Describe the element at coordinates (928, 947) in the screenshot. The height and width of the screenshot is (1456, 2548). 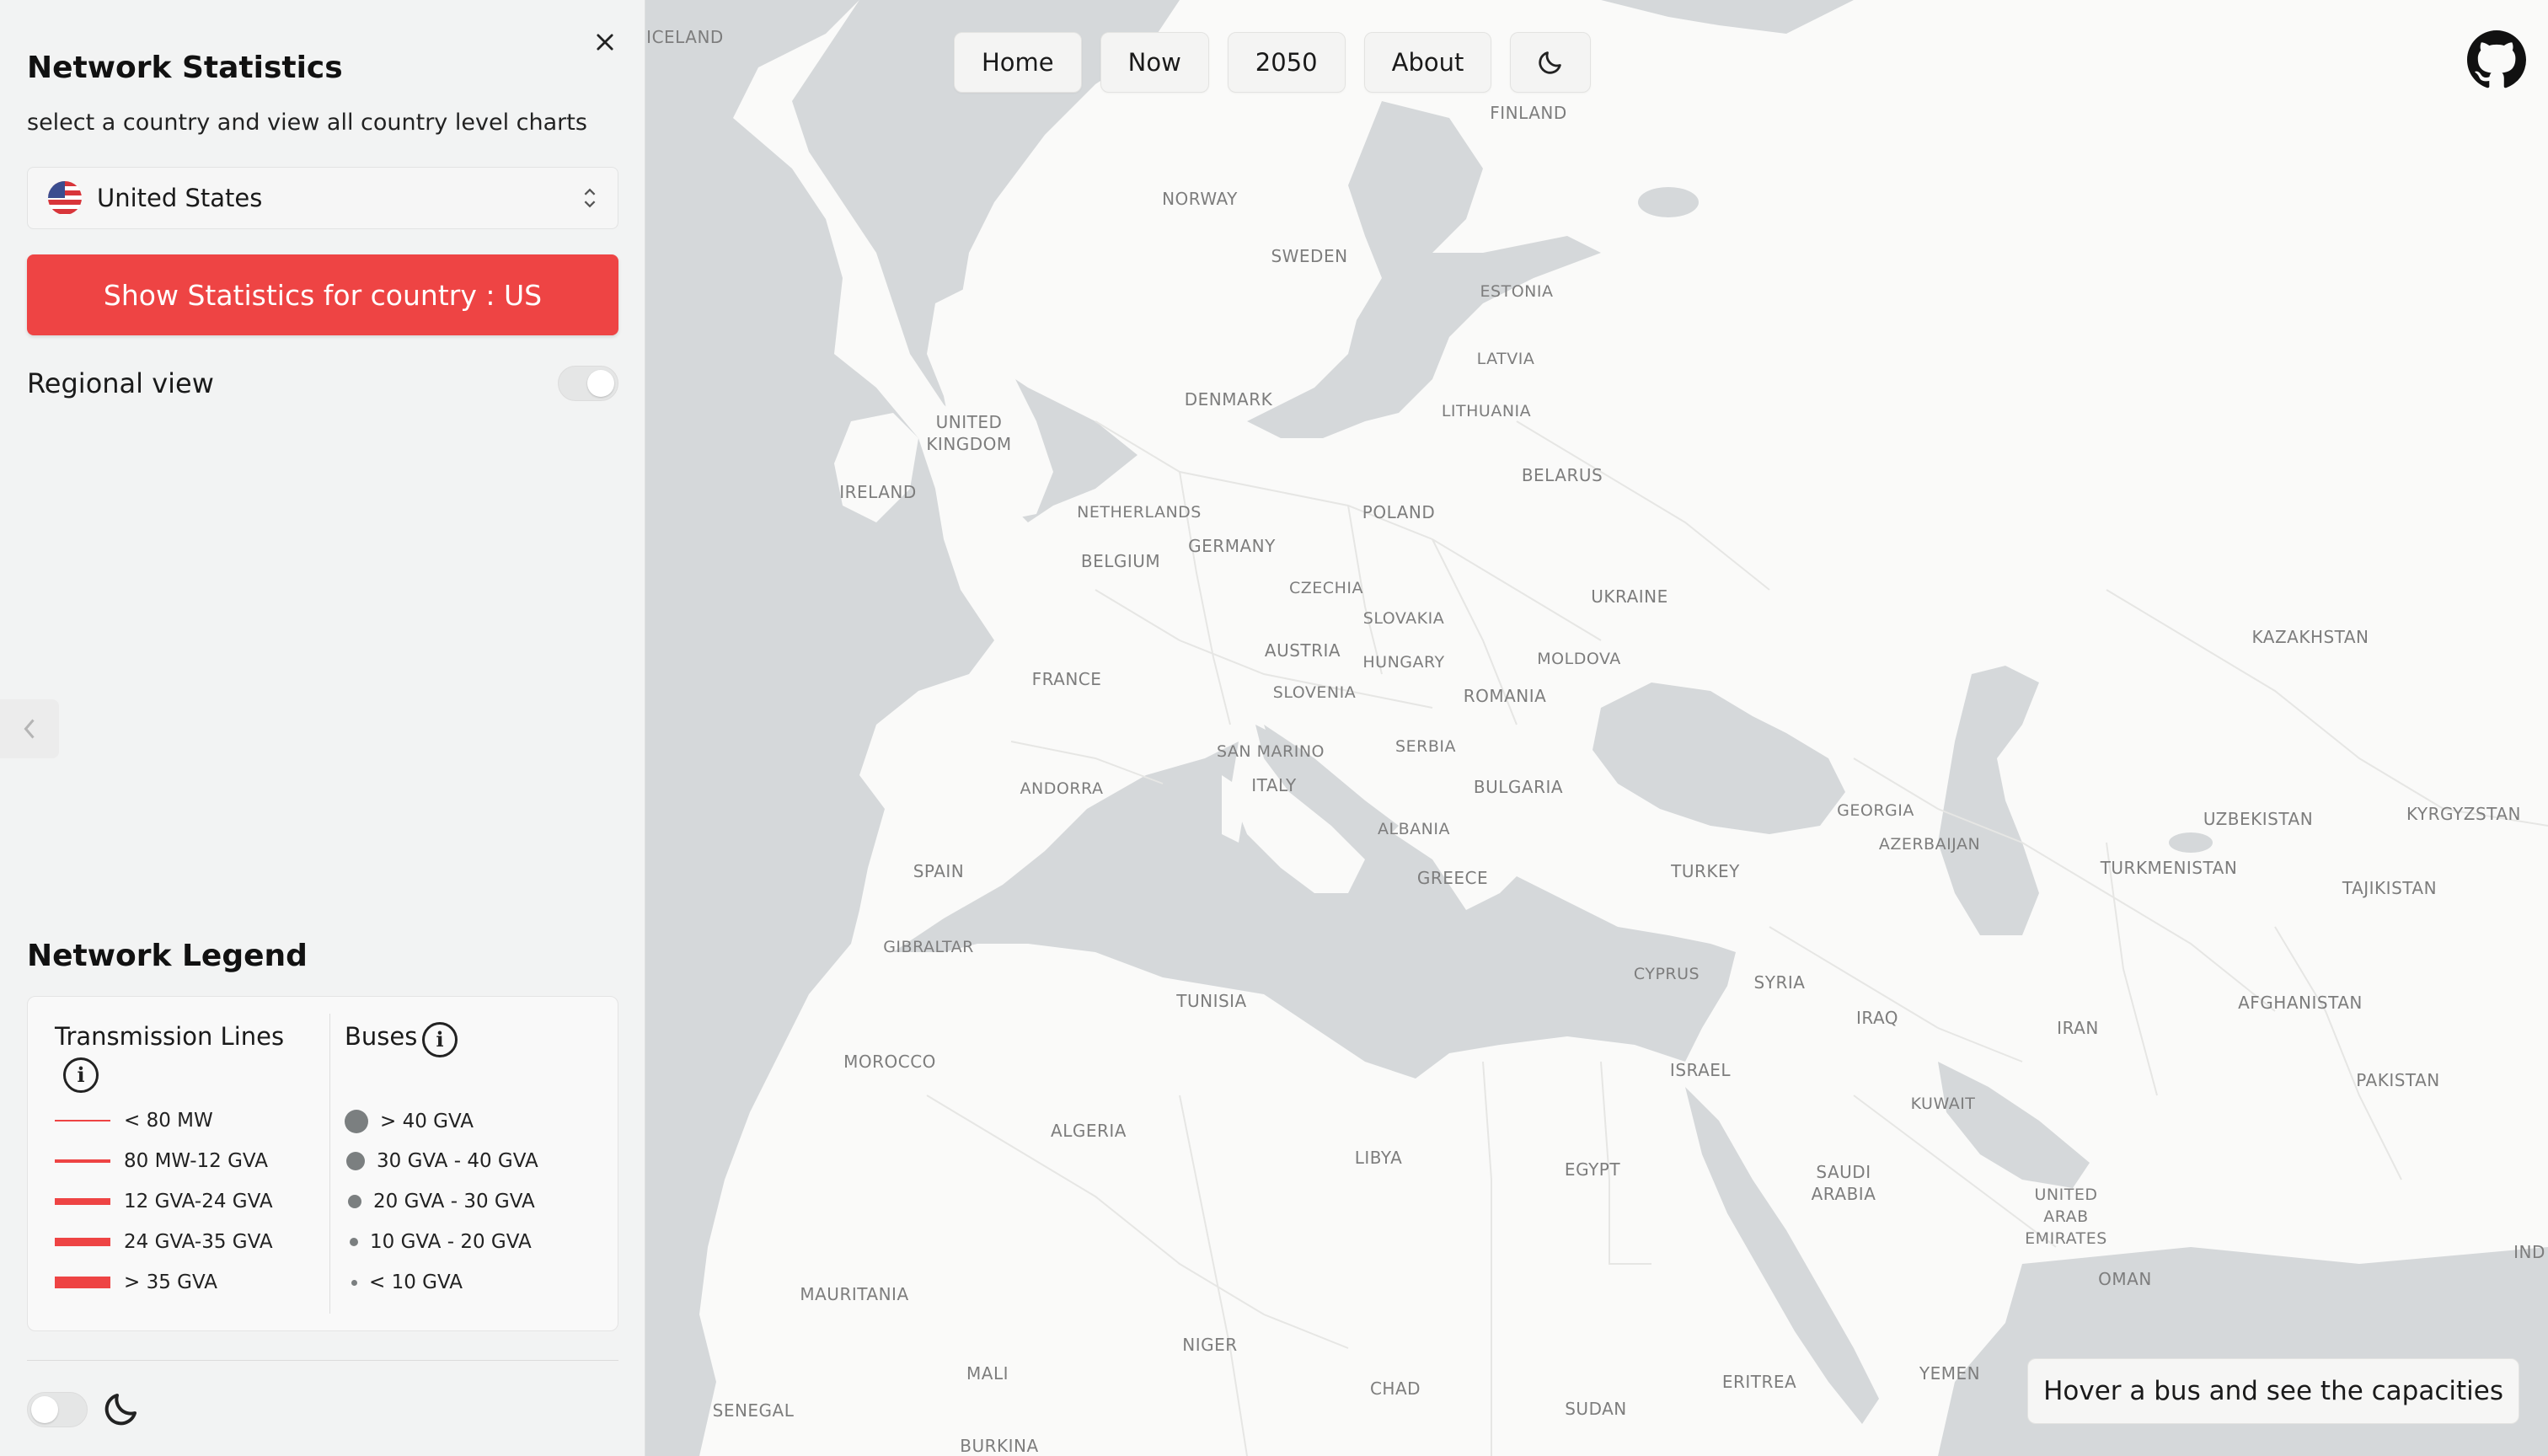
I see `map-label-gibraltar: GIBRALTAR` at that location.